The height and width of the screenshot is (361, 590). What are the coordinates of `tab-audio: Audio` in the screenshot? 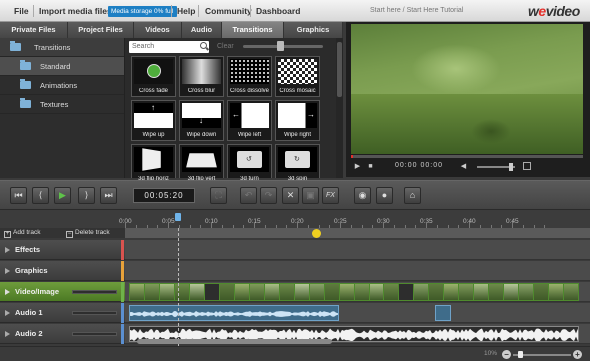 It's located at (202, 30).